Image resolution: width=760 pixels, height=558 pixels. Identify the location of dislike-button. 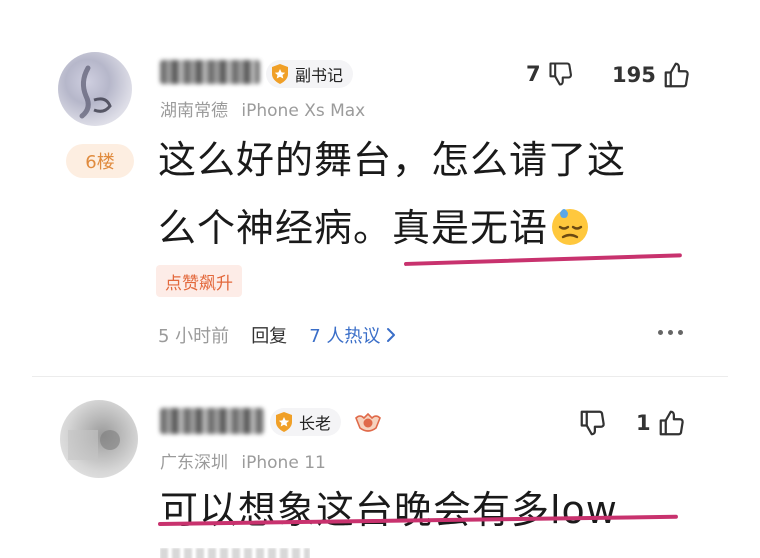
(590, 423).